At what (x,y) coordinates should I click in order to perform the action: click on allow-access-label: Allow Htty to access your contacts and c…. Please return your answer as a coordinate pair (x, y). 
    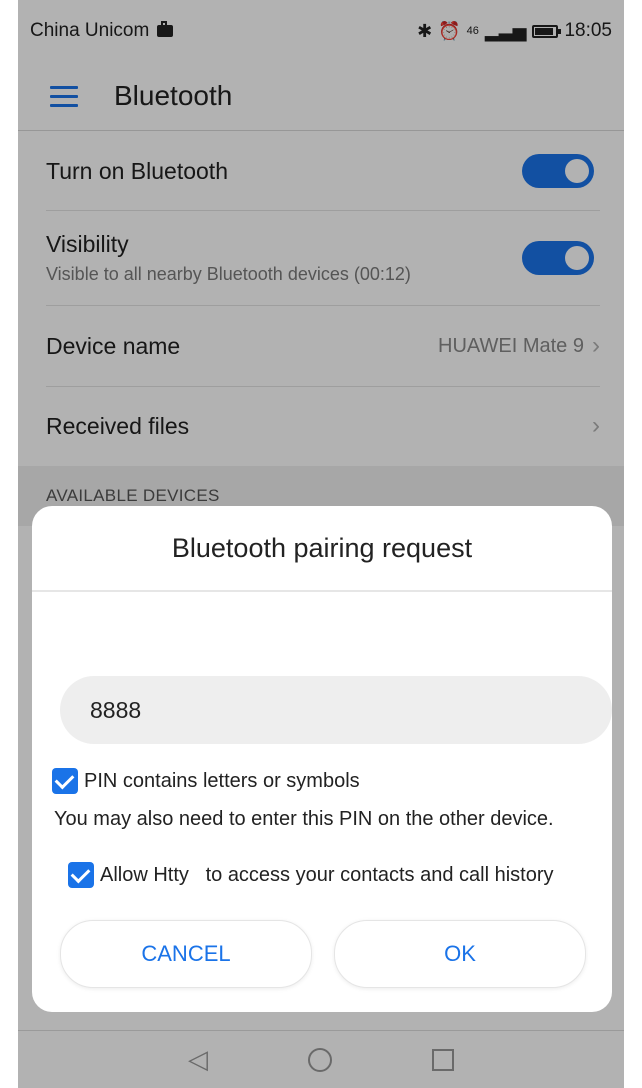
    Looking at the image, I should click on (327, 874).